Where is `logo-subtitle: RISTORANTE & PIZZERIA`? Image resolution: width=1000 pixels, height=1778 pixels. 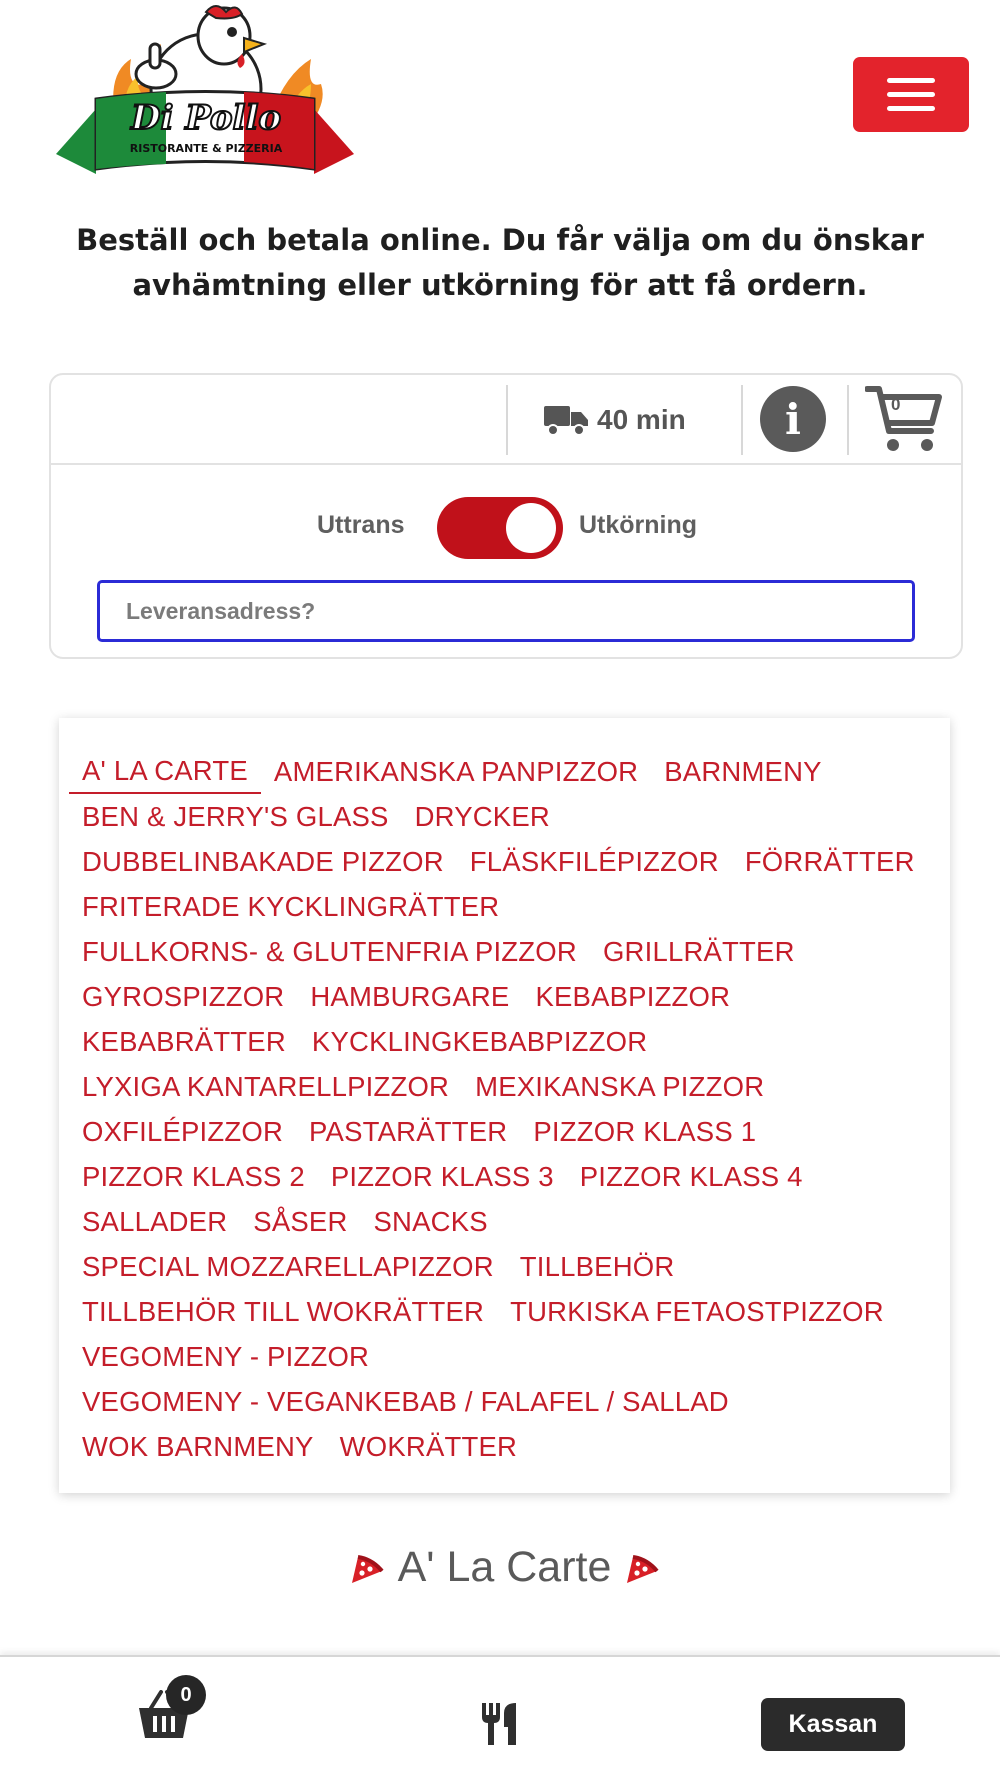
logo-subtitle: RISTORANTE & PIZZERIA is located at coordinates (206, 148).